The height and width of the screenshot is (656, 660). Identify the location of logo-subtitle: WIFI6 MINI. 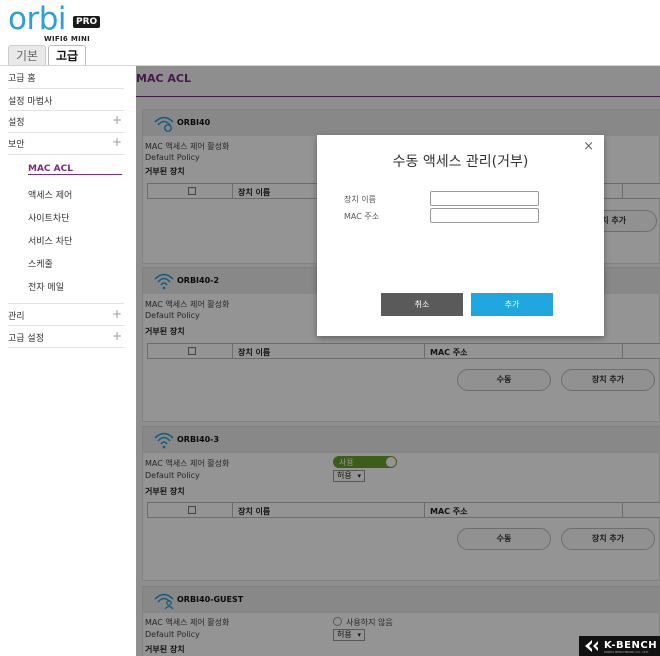
(67, 39).